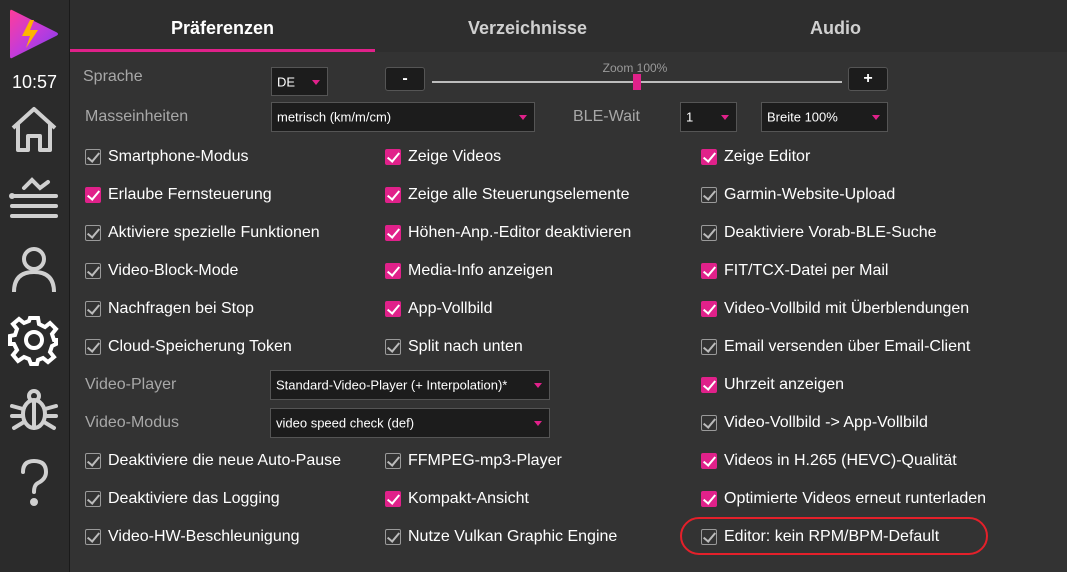  Describe the element at coordinates (178, 195) in the screenshot. I see `checkbox-row: Erlaube Fernsteuerung` at that location.